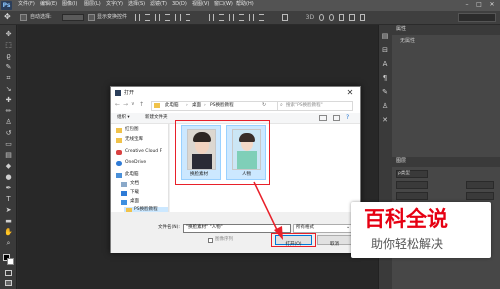  I want to click on shape-tool-icon: ▬, so click(8, 221).